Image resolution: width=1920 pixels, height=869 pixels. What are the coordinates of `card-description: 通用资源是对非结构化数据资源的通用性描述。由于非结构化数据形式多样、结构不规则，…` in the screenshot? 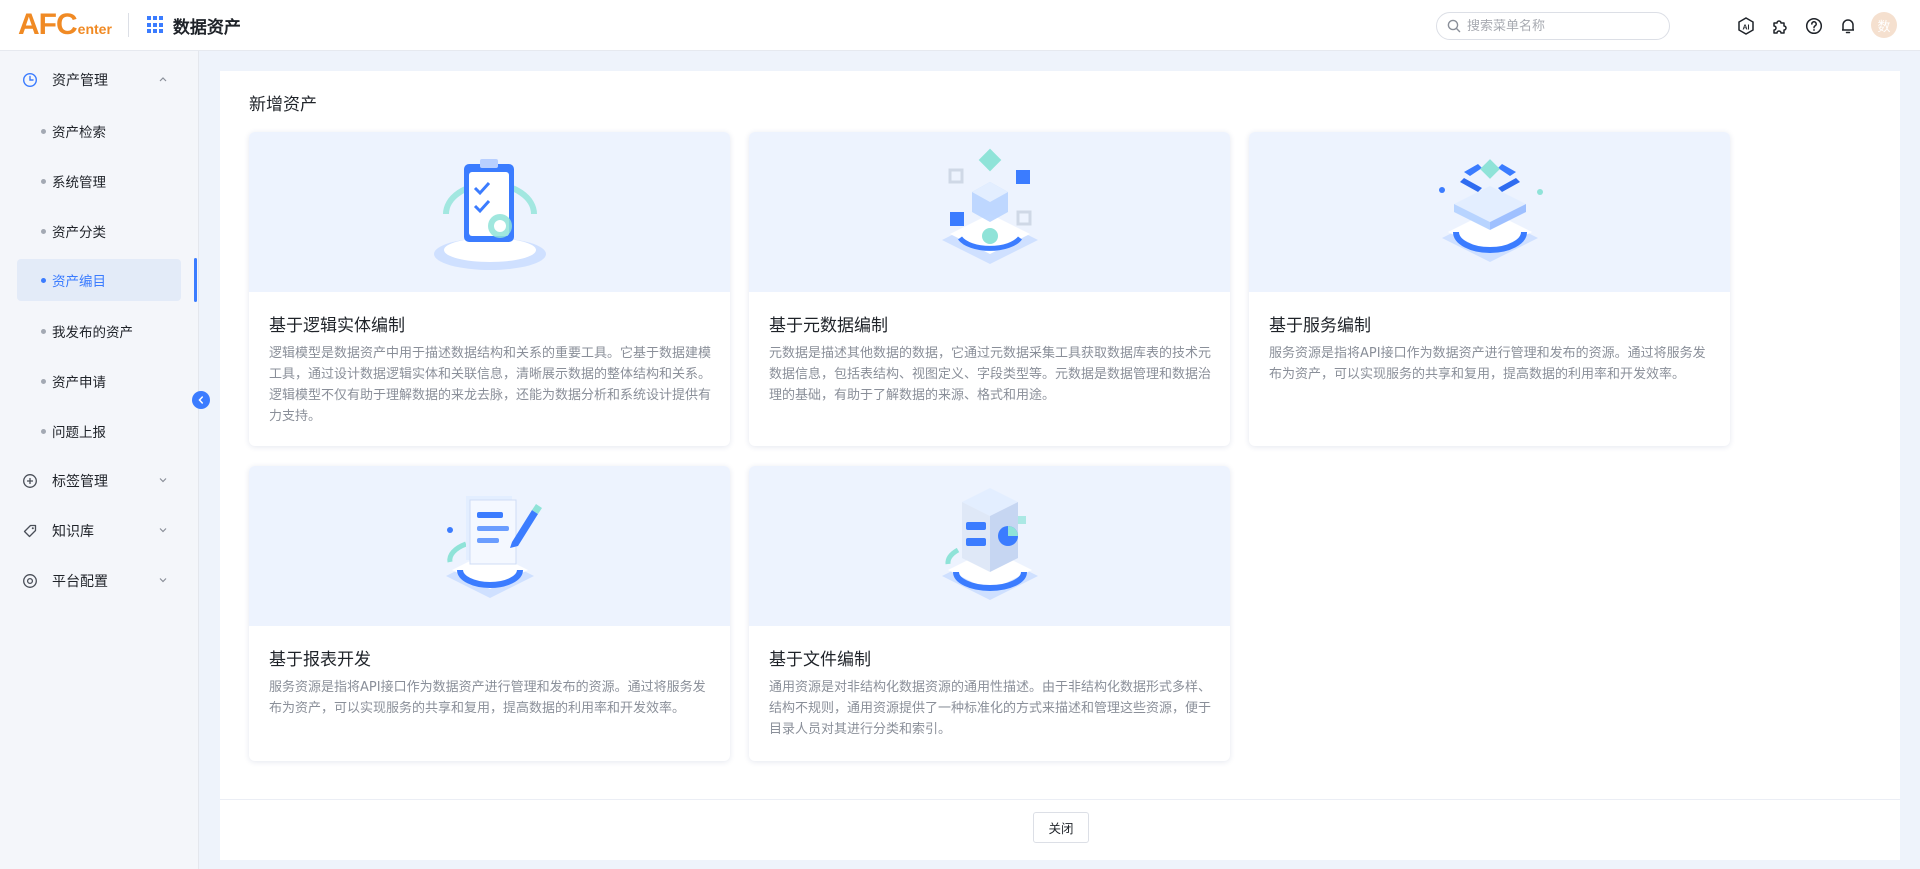 It's located at (990, 708).